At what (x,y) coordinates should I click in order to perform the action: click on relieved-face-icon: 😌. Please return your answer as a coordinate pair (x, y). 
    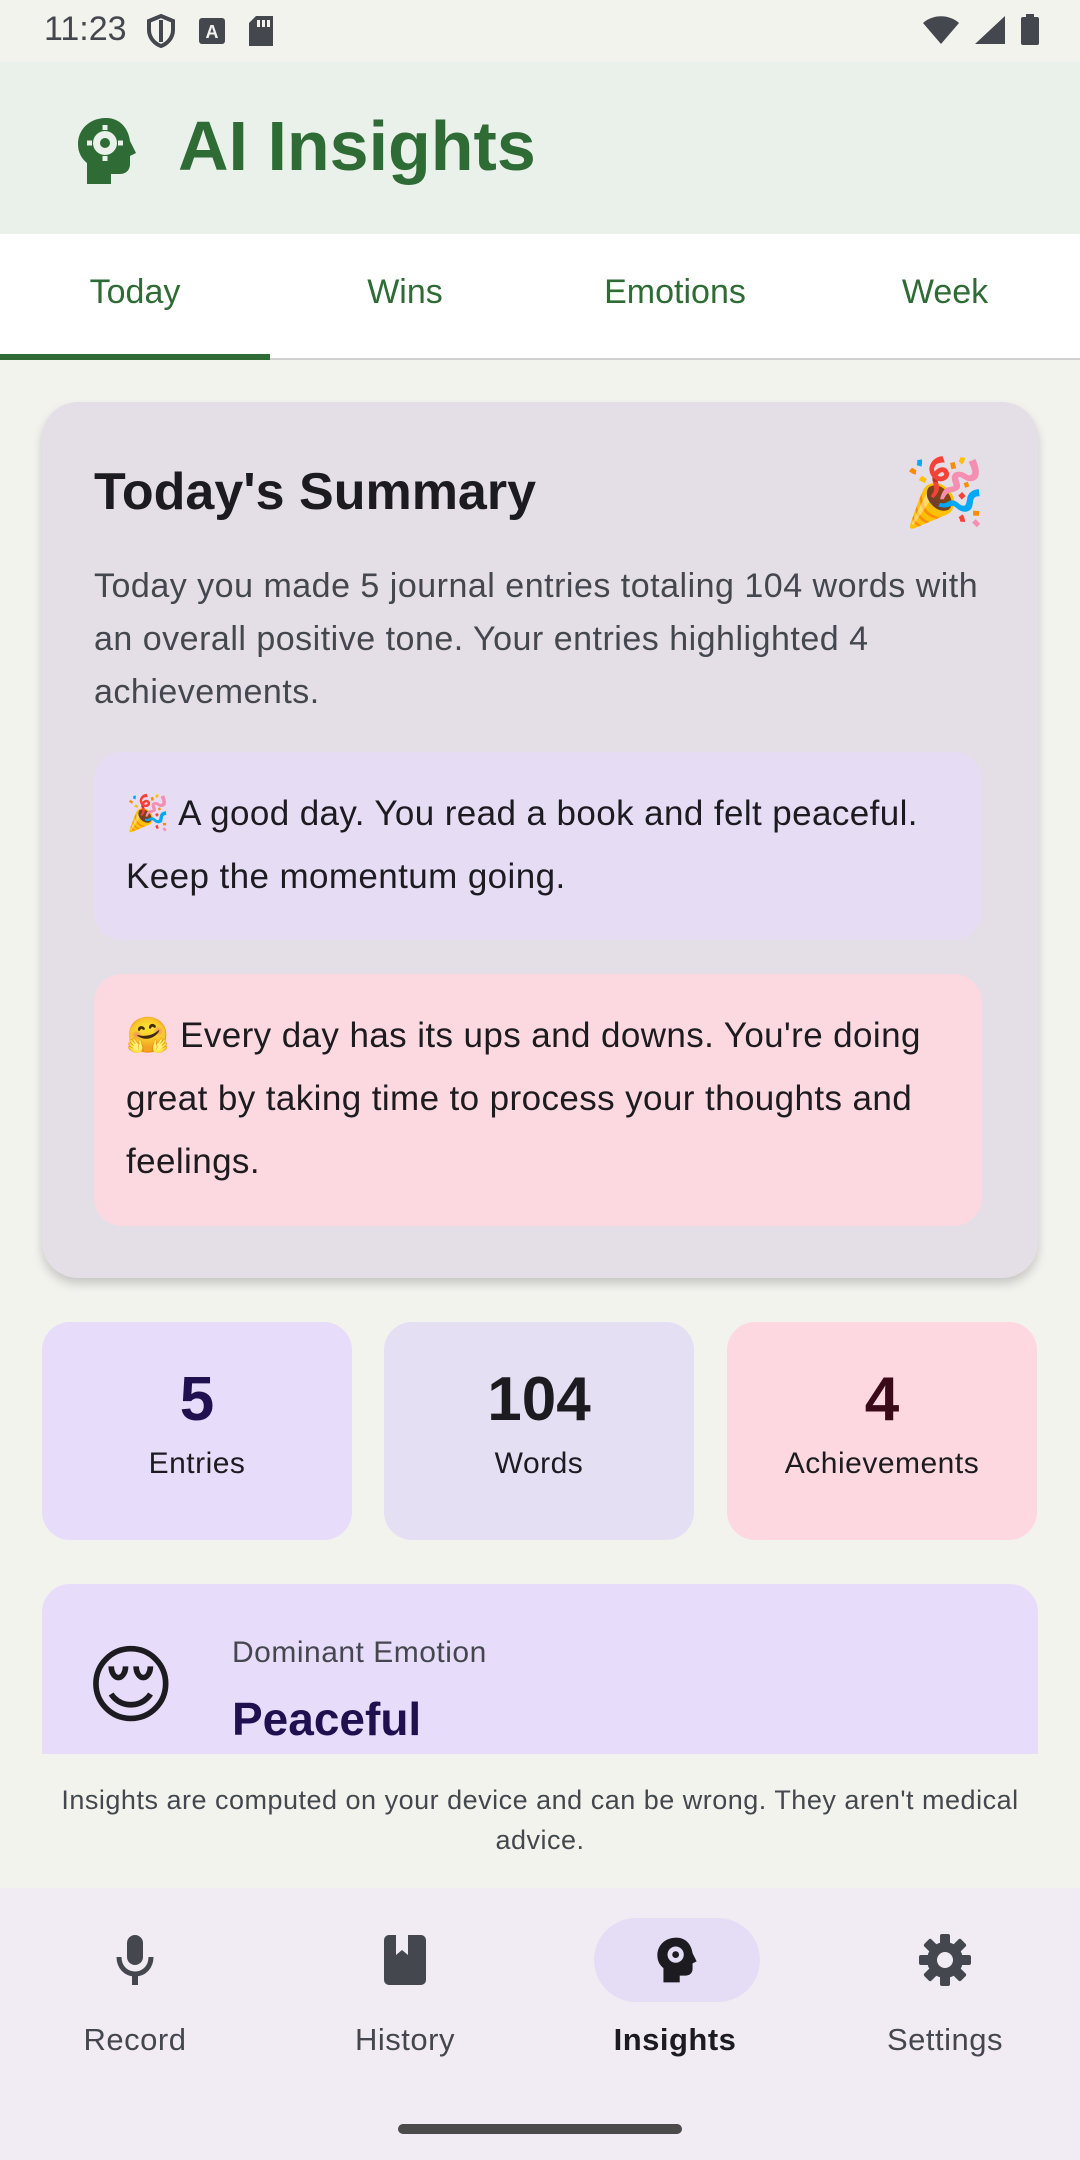
    Looking at the image, I should click on (131, 1686).